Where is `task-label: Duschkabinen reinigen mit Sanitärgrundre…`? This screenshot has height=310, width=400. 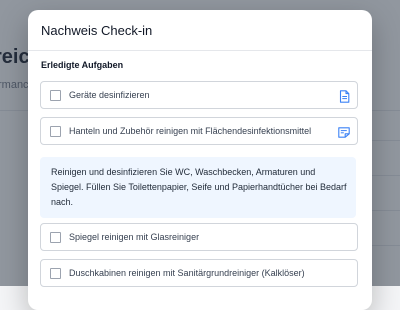
task-label: Duschkabinen reinigen mit Sanitärgrundre… is located at coordinates (187, 273).